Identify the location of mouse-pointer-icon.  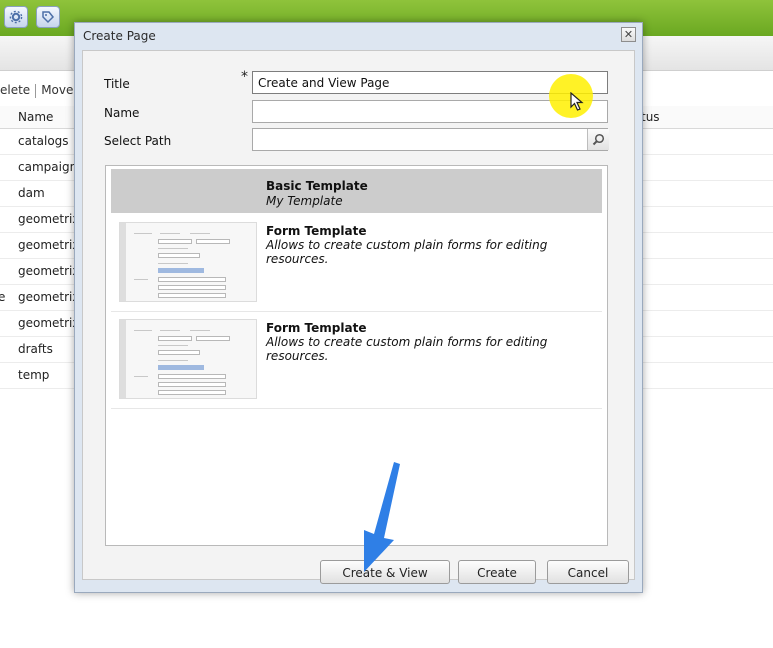
(577, 101).